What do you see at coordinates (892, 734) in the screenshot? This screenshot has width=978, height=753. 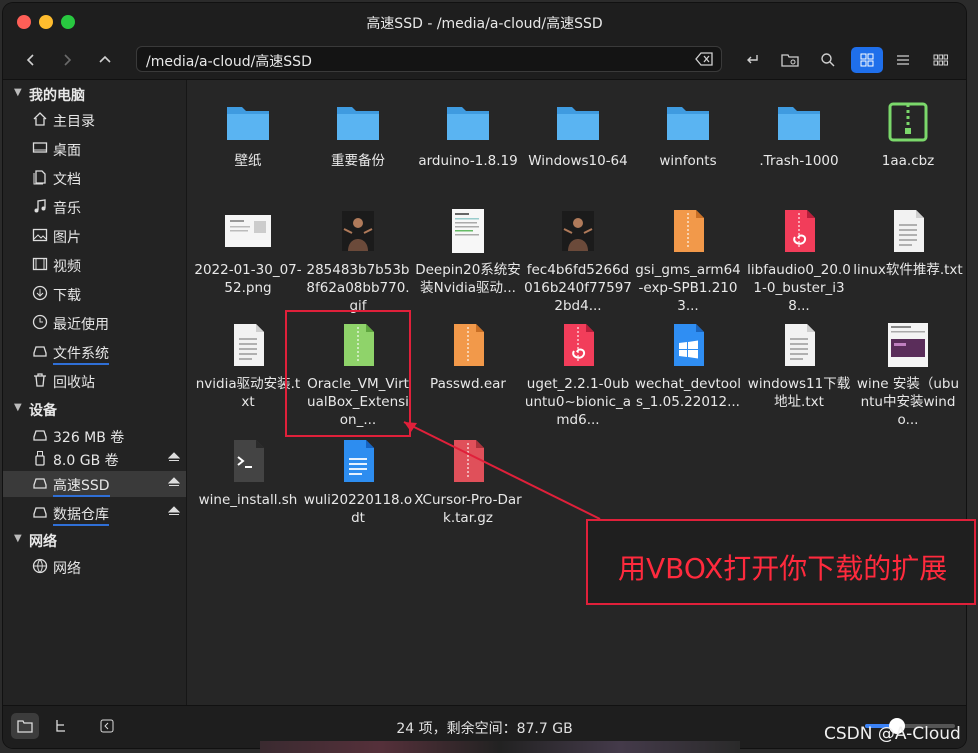 I see `watermark: CSDN @A-Cloud` at bounding box center [892, 734].